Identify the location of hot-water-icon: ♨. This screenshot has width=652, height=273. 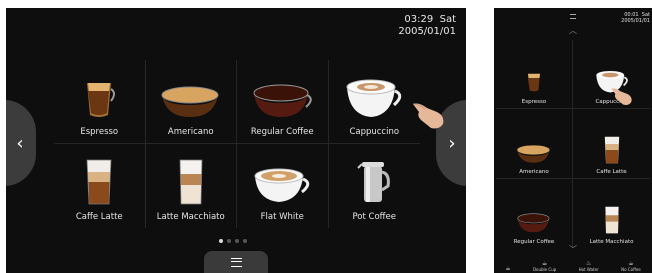
(589, 263).